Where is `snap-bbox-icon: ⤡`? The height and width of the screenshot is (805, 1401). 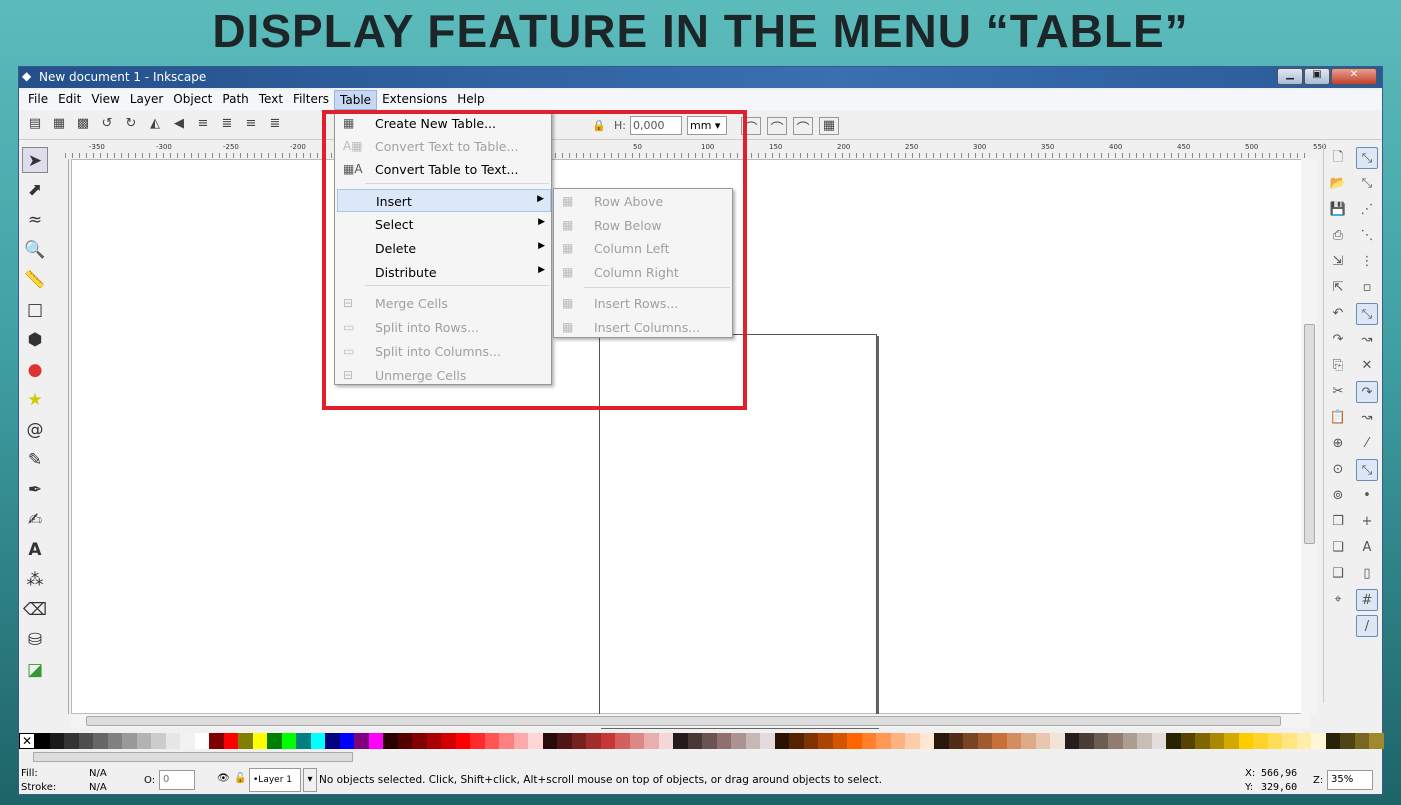
snap-bbox-icon: ⤡ is located at coordinates (1367, 184).